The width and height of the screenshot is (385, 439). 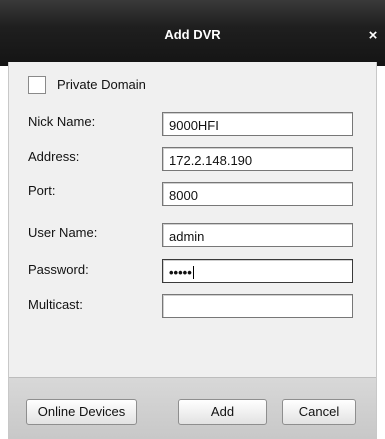 I want to click on multicast-label: Multicast:, so click(x=55, y=304).